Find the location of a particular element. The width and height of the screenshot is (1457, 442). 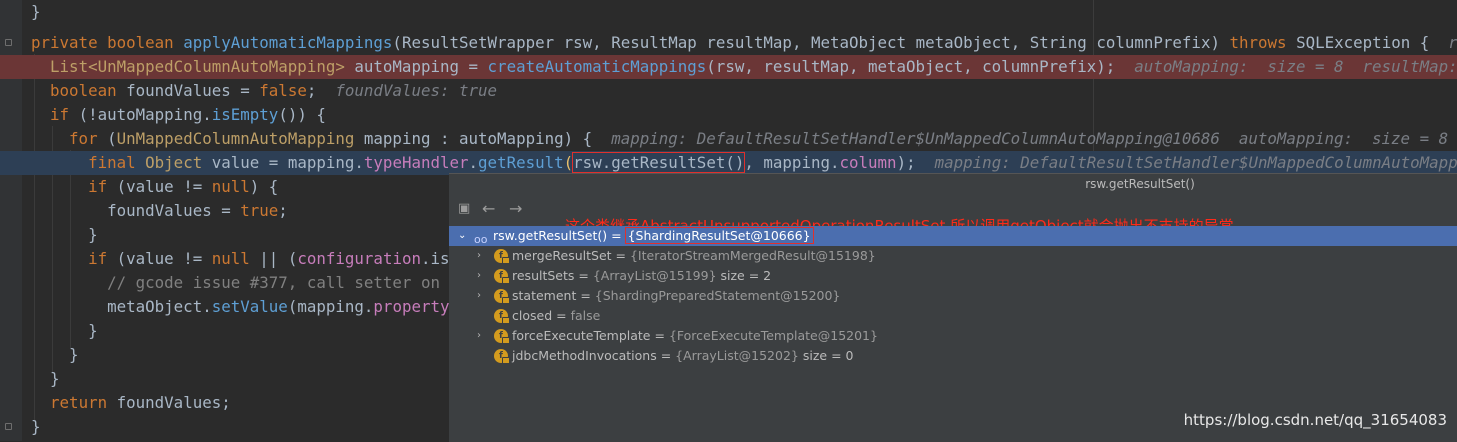

field-value: {ShardingPreparedStatement@15200} is located at coordinates (717, 295).